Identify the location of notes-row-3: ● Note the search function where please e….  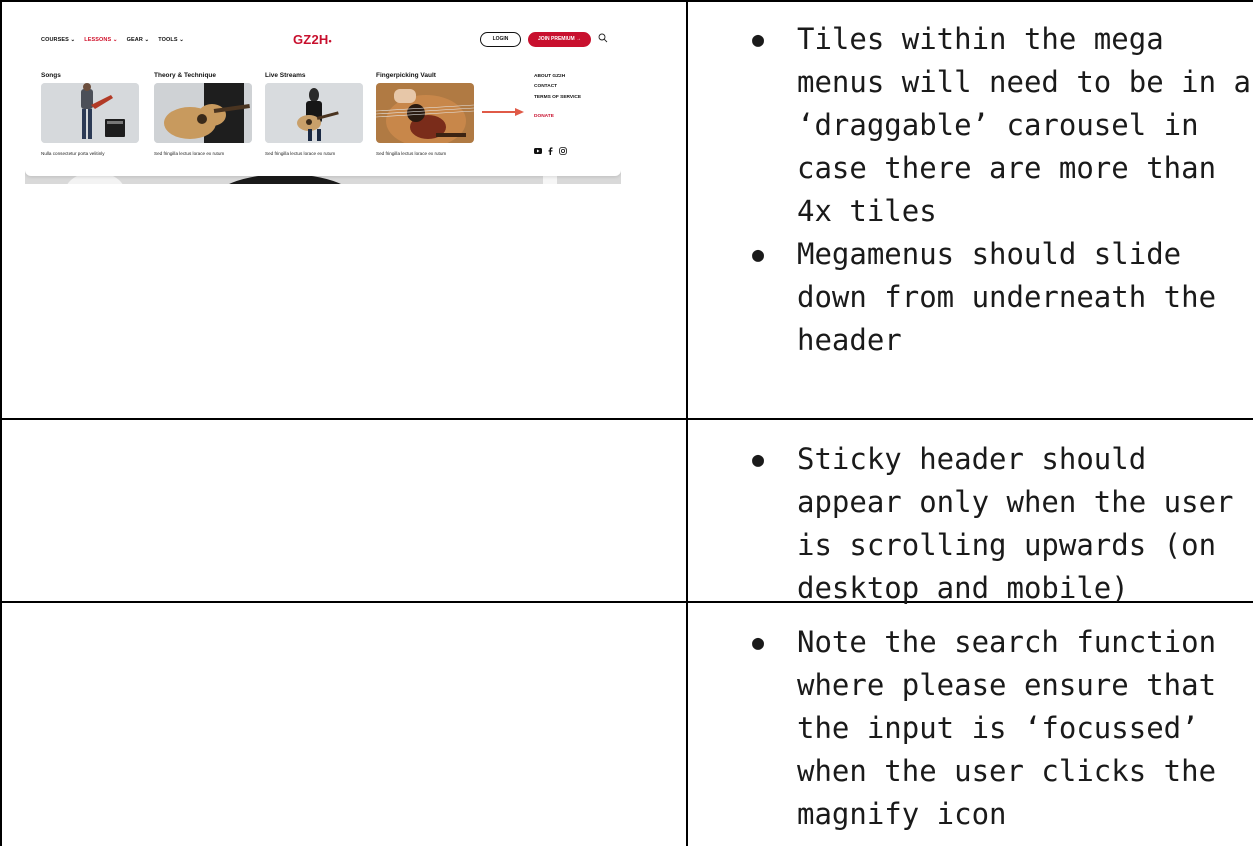
(976, 728).